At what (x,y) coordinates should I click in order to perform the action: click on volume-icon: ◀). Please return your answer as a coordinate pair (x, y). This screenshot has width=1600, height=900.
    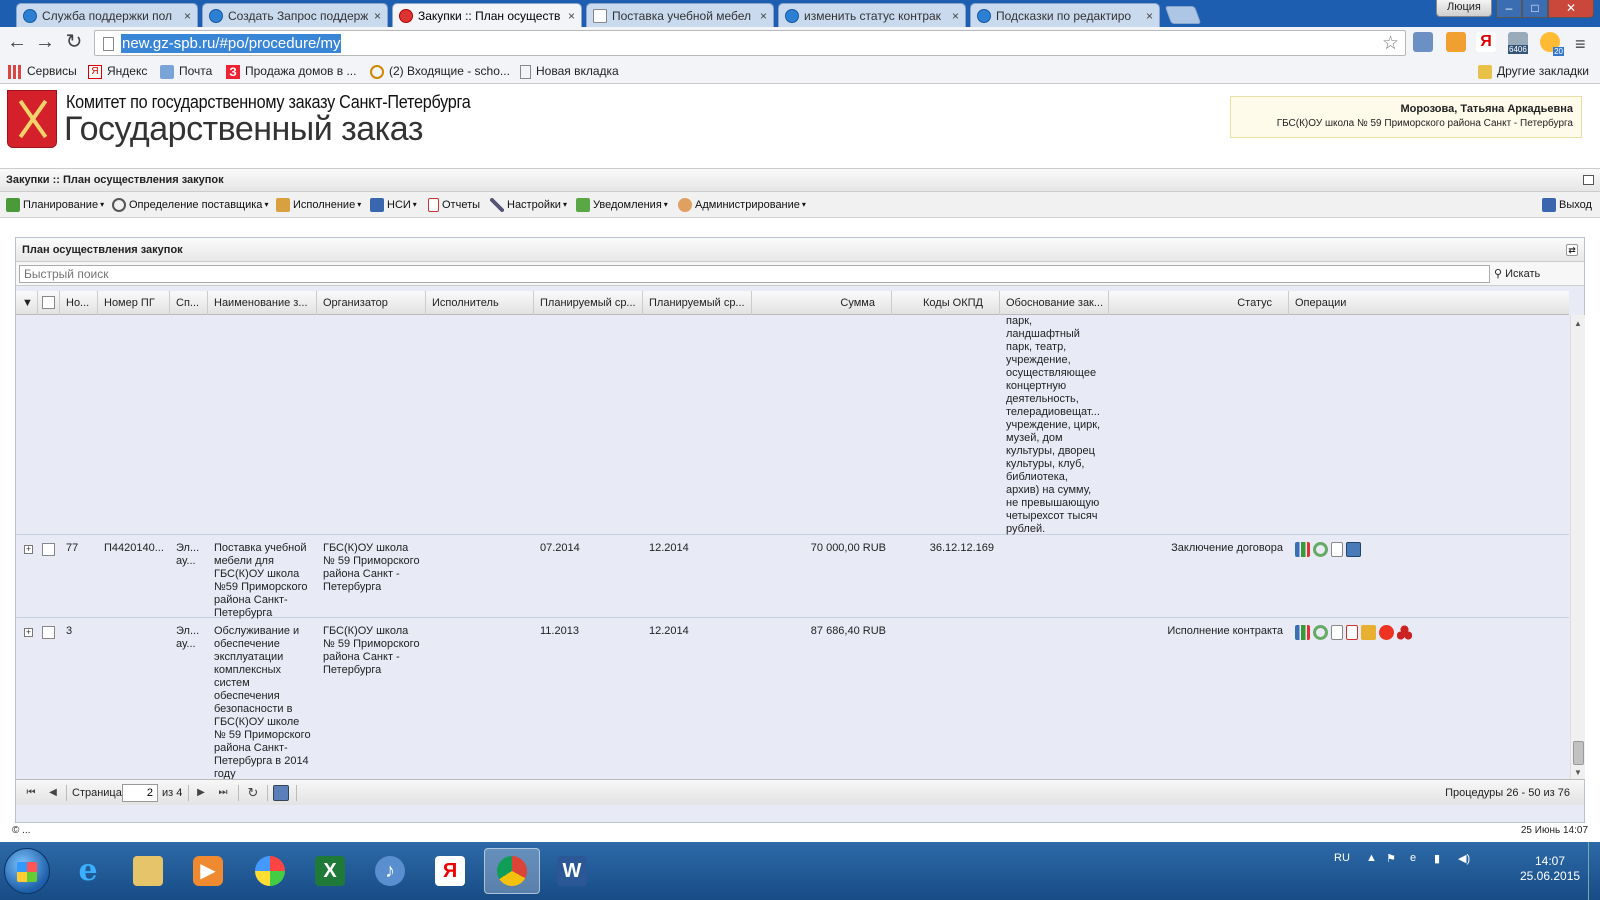
    Looking at the image, I should click on (1464, 858).